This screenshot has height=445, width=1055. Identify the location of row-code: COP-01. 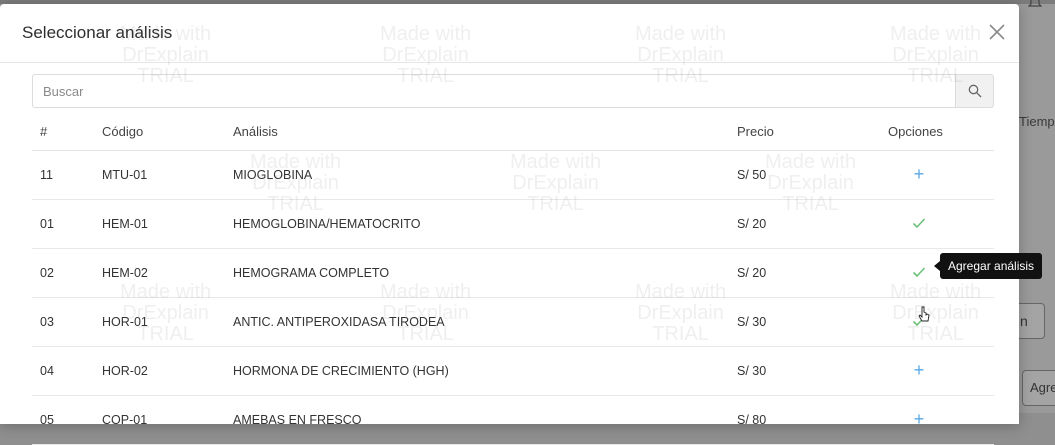
(125, 420).